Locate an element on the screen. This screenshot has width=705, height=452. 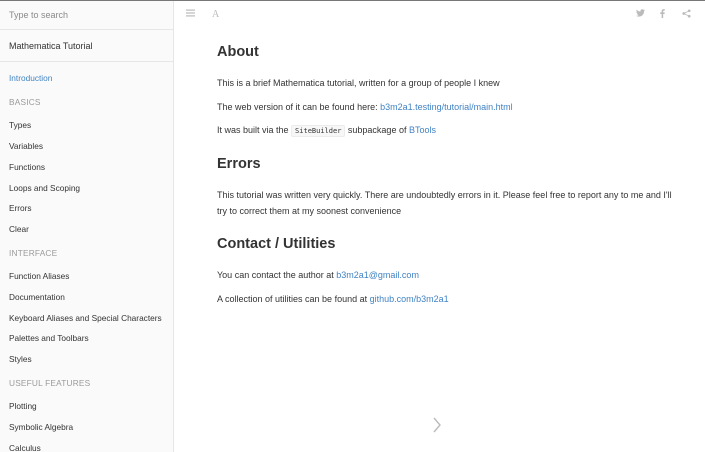
sidebar-item-styles: Styles is located at coordinates (86, 359).